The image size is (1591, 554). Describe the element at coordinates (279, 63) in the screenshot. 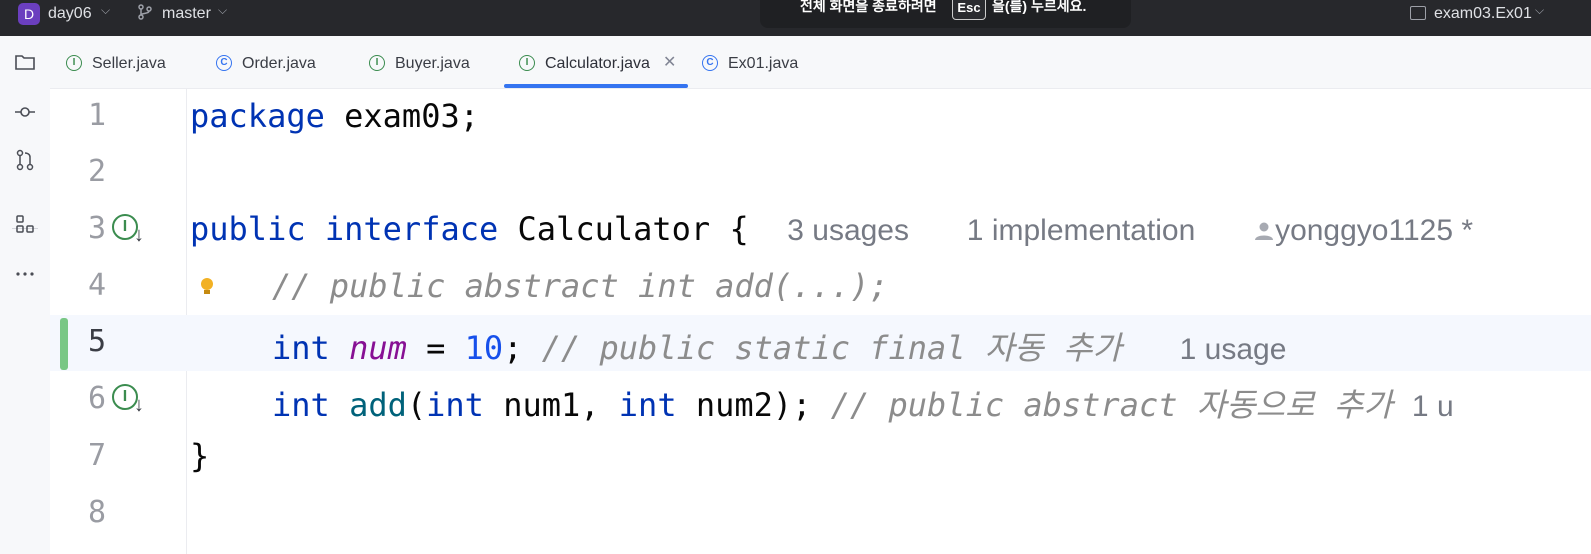

I see `tab-label: Order.java` at that location.